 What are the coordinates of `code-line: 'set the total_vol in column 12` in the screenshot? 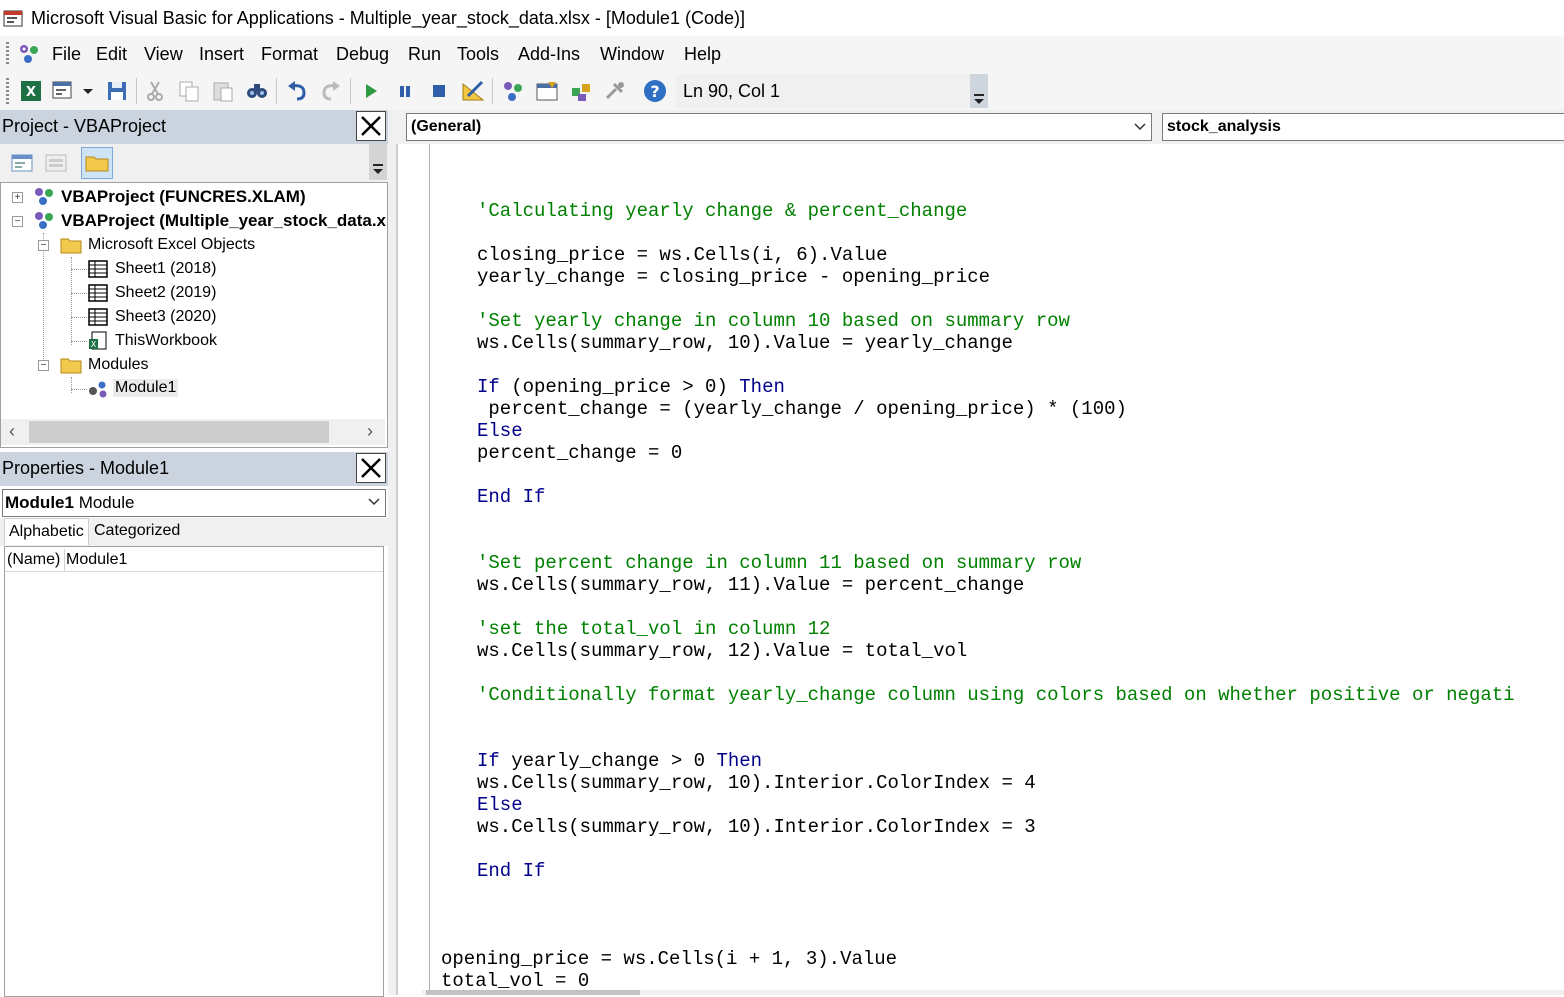 It's located at (653, 629).